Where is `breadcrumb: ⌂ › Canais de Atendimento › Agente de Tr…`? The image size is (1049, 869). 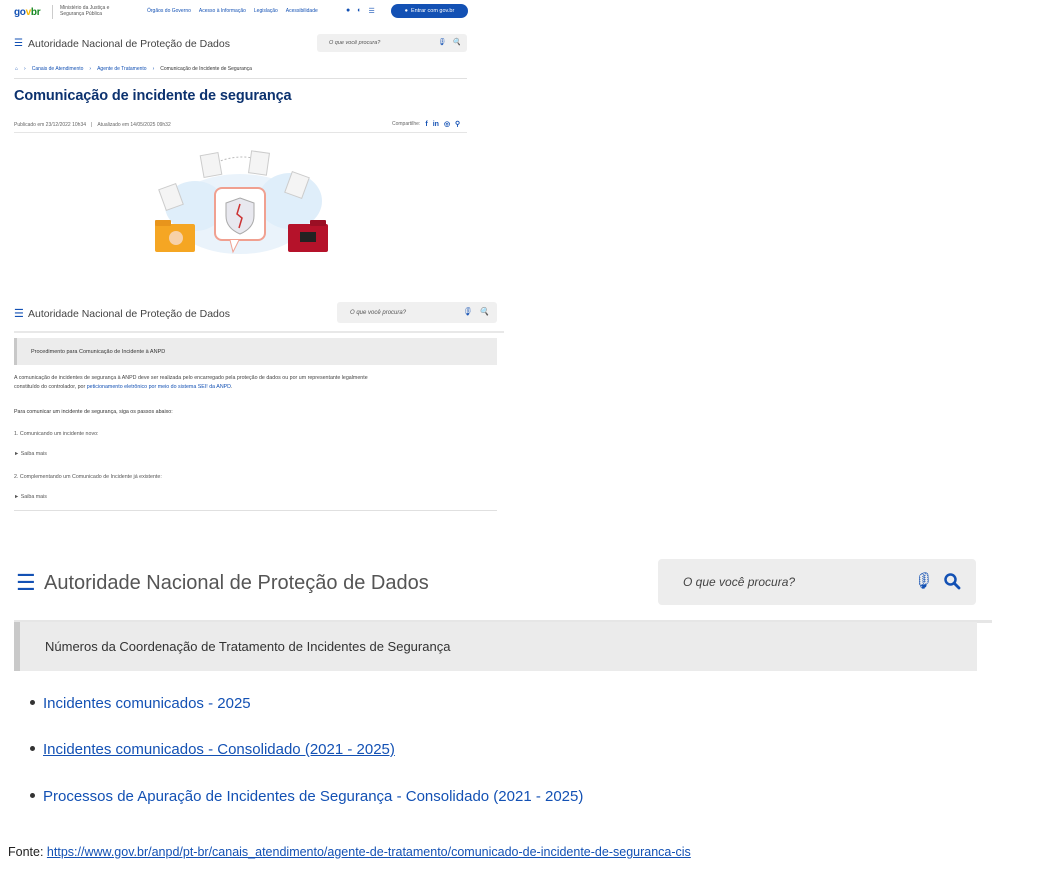
breadcrumb: ⌂ › Canais de Atendimento › Agente de Tr… is located at coordinates (133, 69).